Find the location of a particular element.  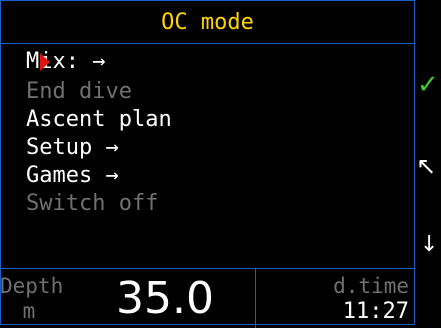

title-bar: OC mode is located at coordinates (207, 22).